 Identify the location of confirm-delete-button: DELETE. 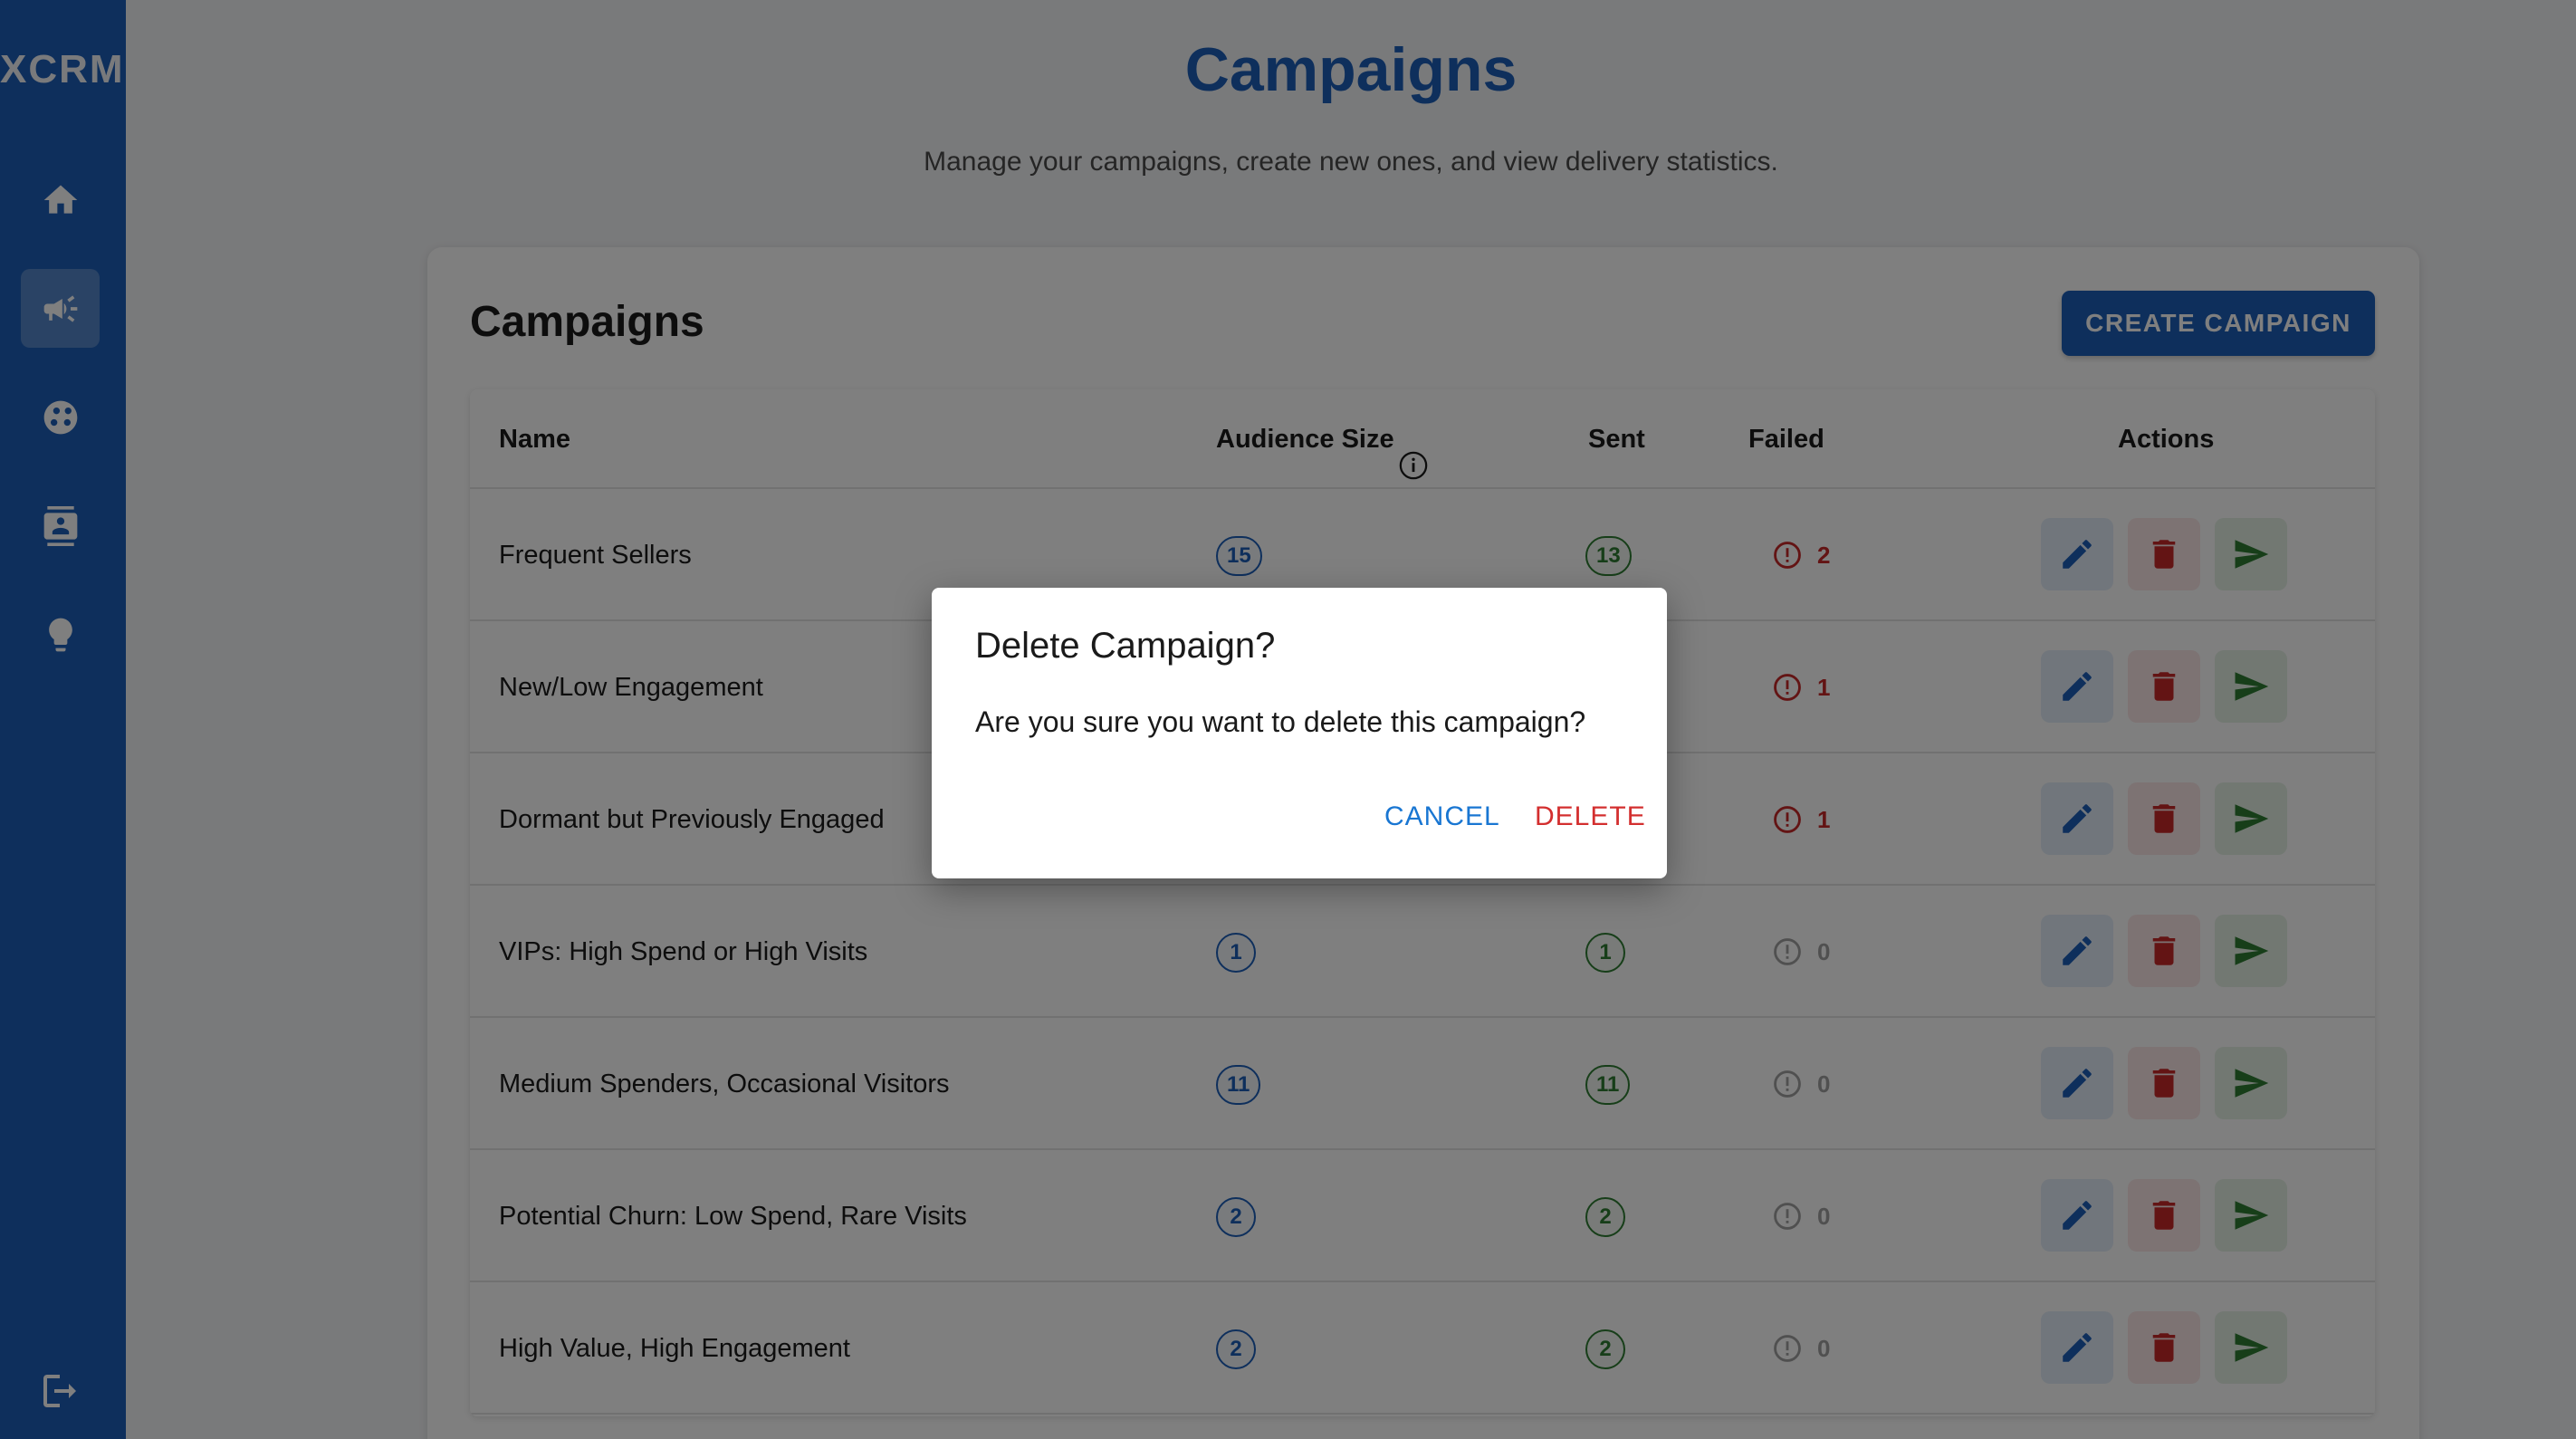
(1590, 816).